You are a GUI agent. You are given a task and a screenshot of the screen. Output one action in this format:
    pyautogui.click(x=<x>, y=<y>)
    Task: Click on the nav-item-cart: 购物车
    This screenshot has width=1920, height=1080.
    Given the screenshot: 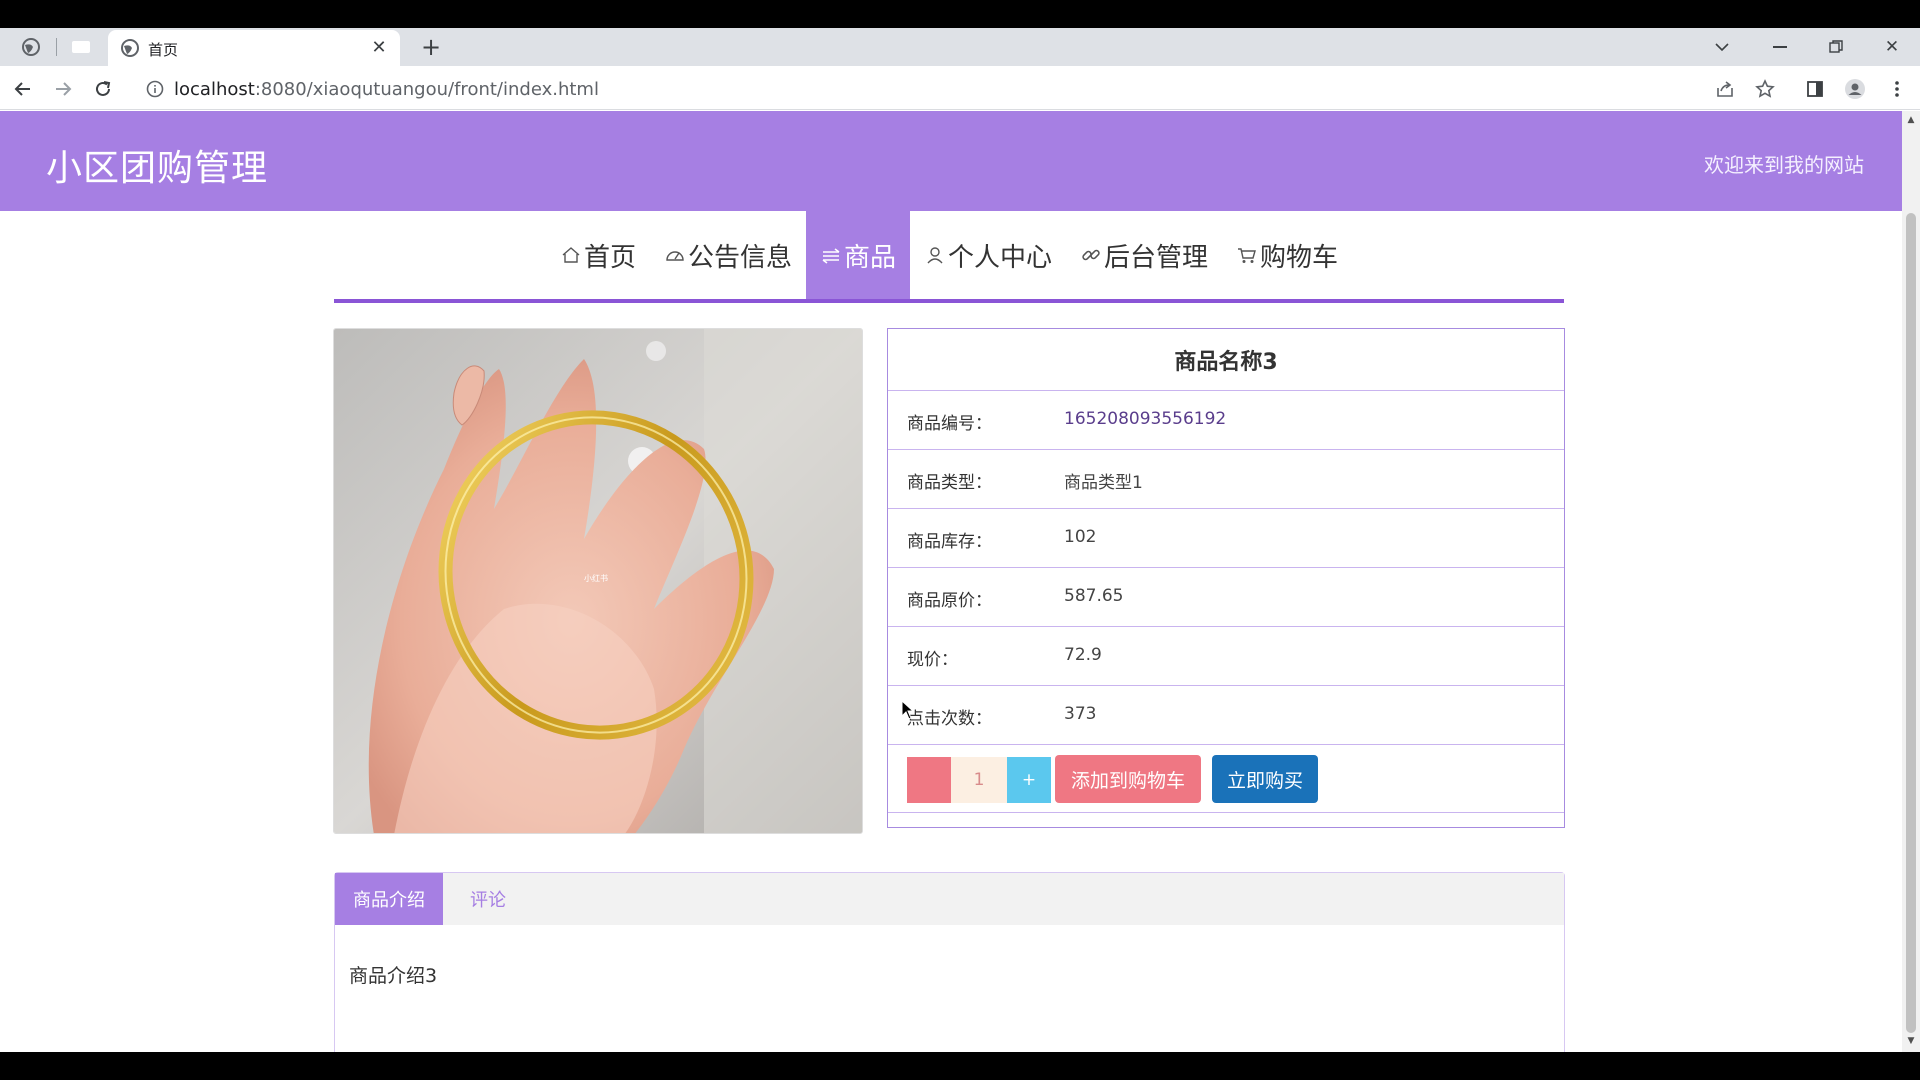 What is the action you would take?
    pyautogui.click(x=1287, y=255)
    